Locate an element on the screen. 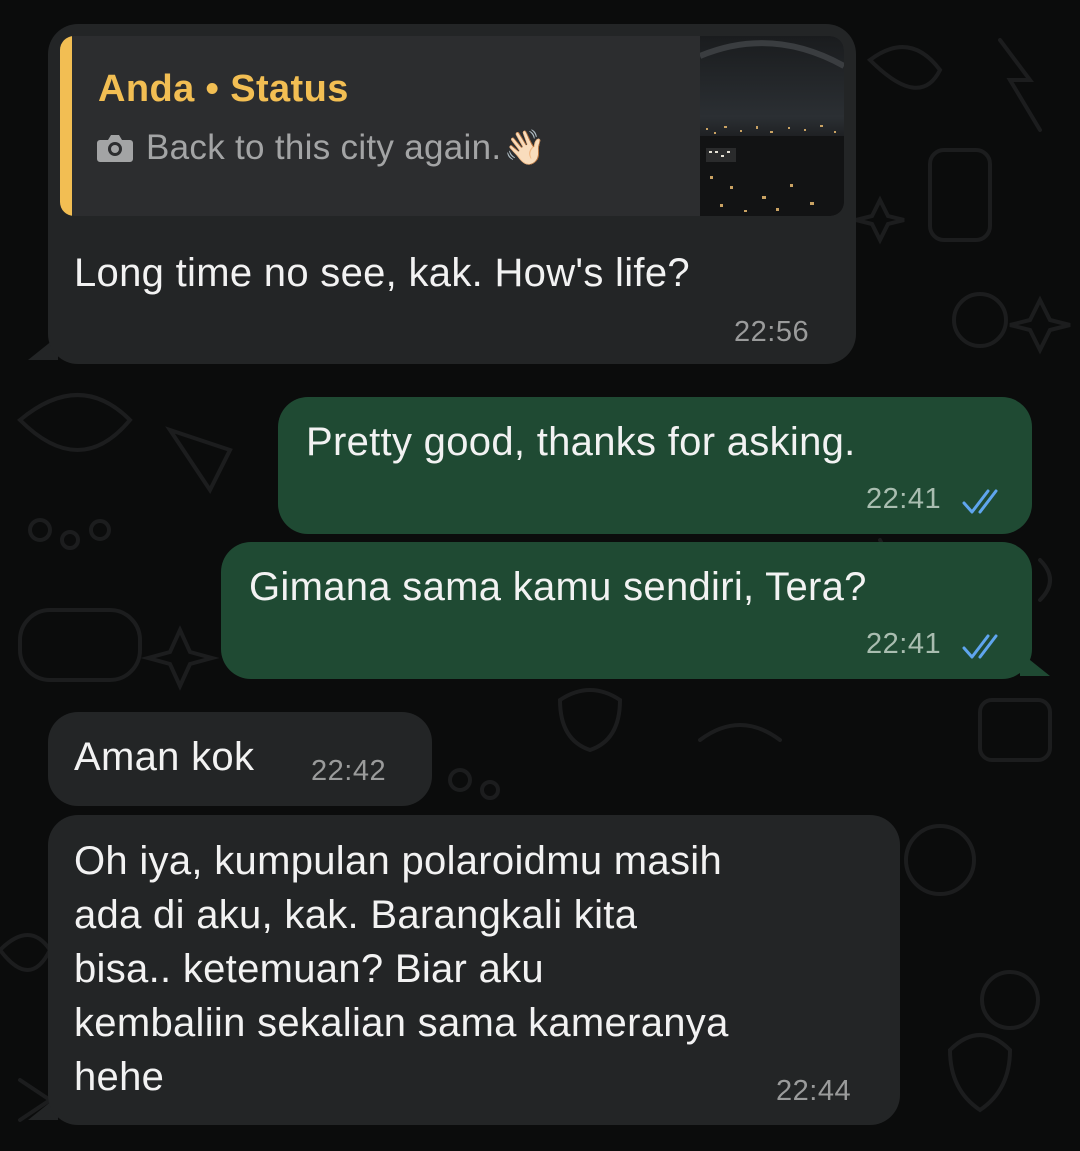 Image resolution: width=1080 pixels, height=1151 pixels. quote-caption: Back to this city again. 👋🏻 is located at coordinates (321, 148).